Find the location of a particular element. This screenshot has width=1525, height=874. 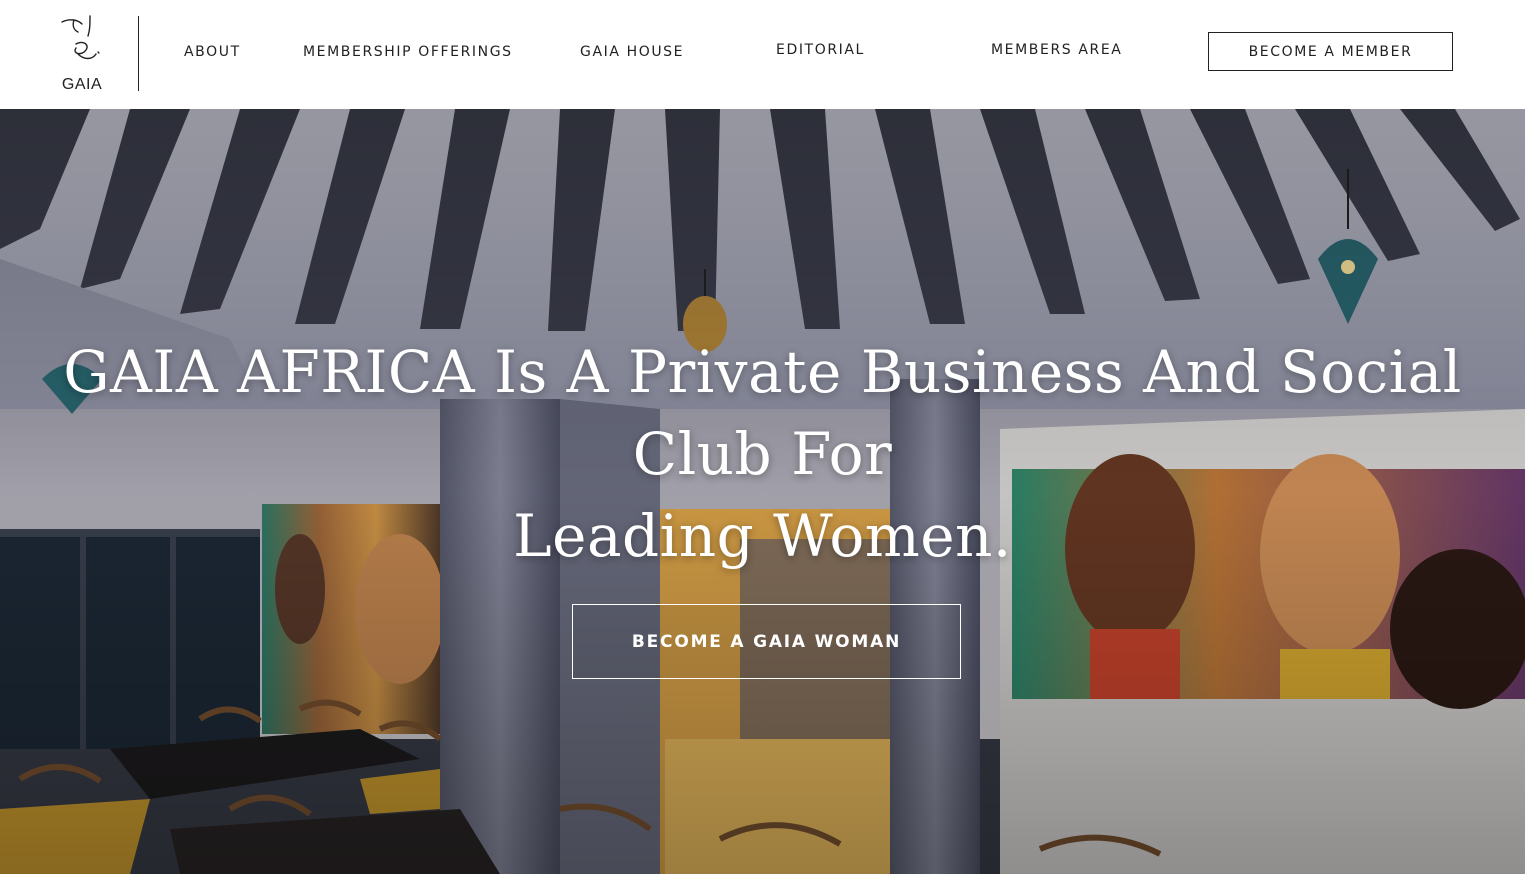

become-gaia-woman-button: BECOME A GAIA WOMAN is located at coordinates (766, 641).